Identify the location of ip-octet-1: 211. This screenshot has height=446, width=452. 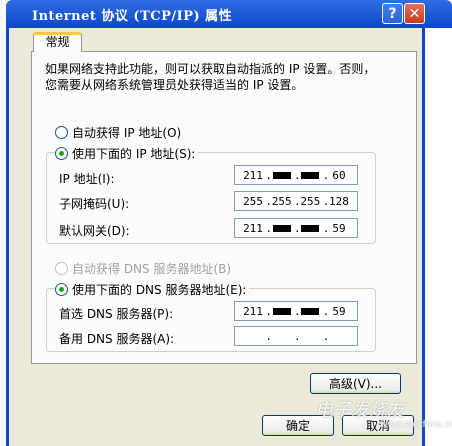
(253, 175).